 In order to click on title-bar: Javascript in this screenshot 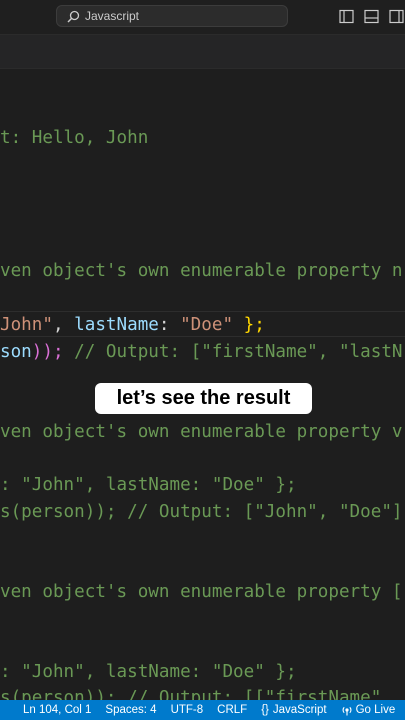, I will do `click(202, 17)`.